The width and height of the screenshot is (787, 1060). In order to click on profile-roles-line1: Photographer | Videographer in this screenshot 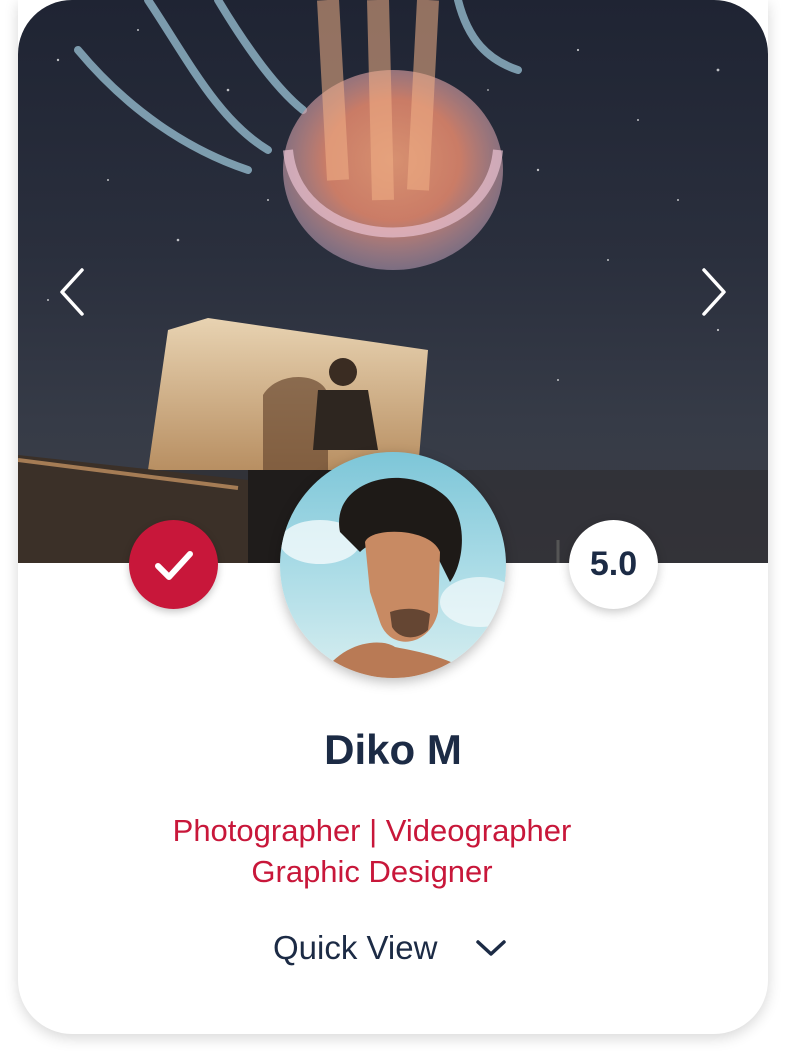, I will do `click(372, 830)`.